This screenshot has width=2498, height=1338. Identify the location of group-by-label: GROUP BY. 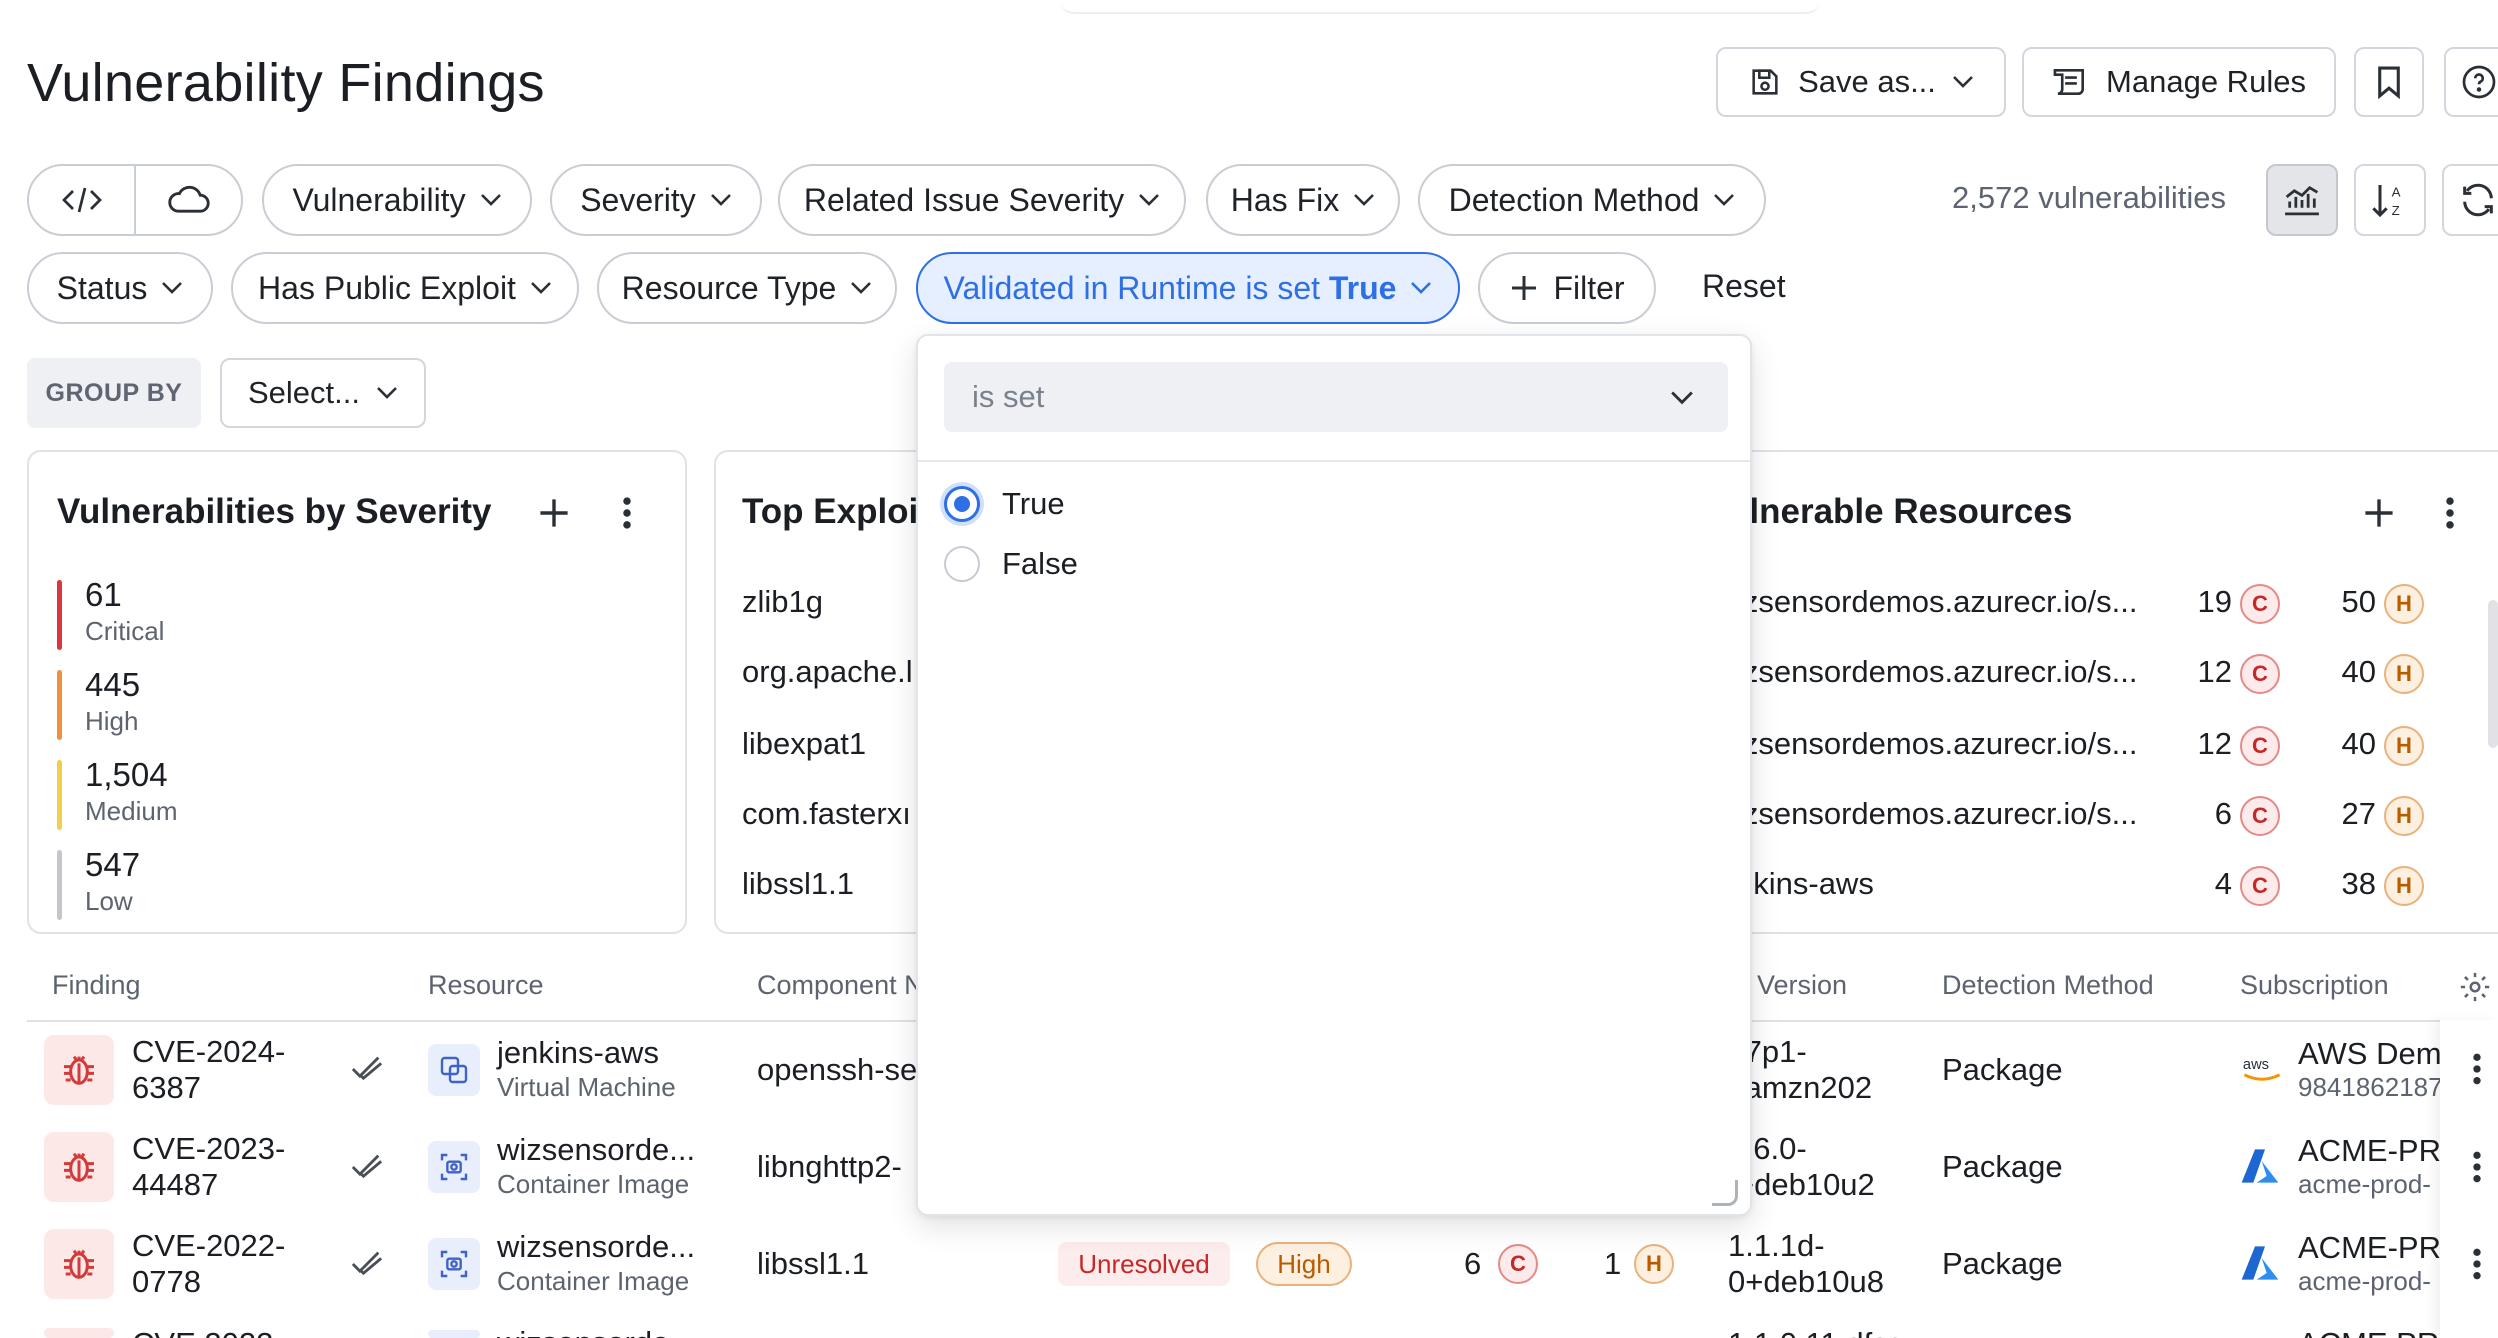
(114, 393).